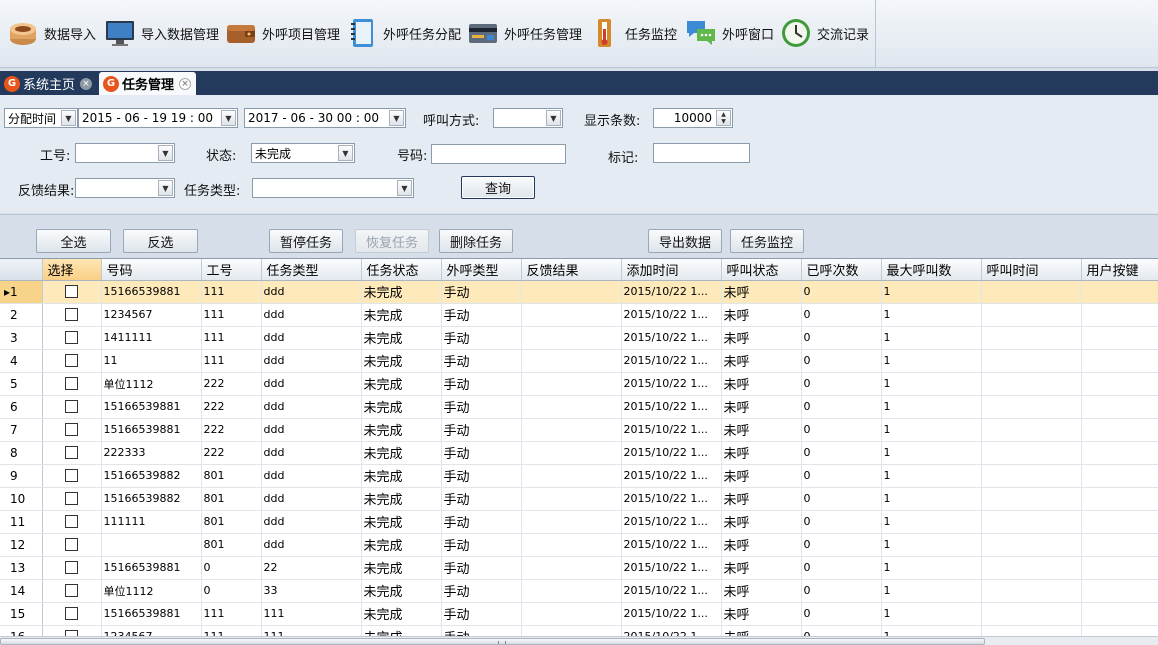 The image size is (1158, 645). What do you see at coordinates (632, 33) in the screenshot?
I see `toolbar-task-monitor-button: 任务监控` at bounding box center [632, 33].